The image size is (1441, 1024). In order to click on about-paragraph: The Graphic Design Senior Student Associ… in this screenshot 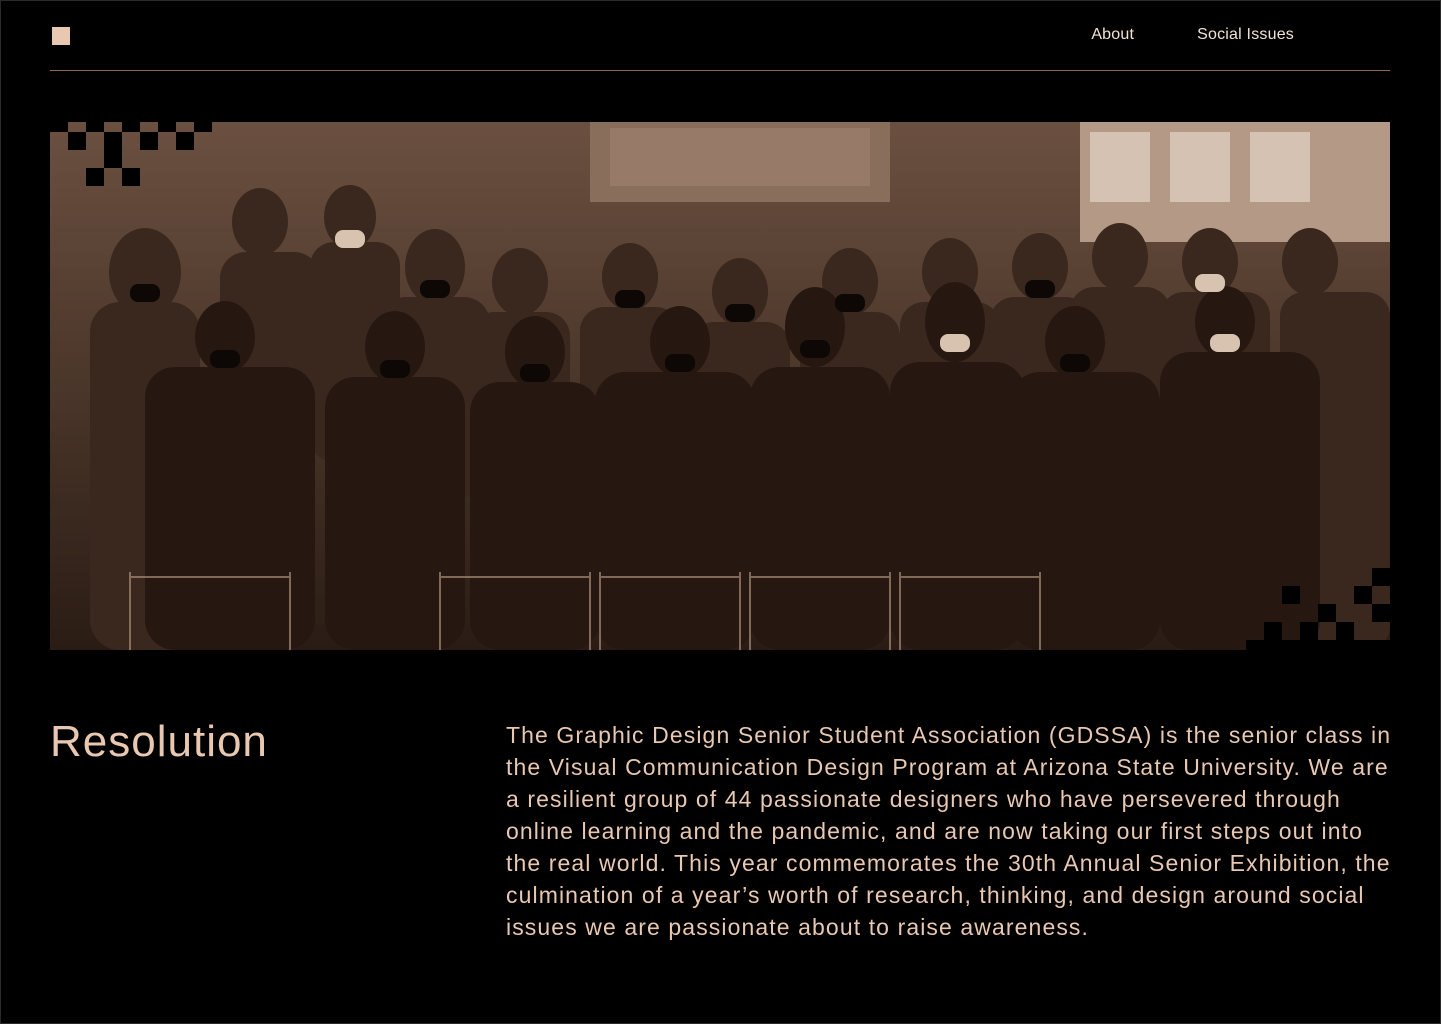, I will do `click(949, 831)`.